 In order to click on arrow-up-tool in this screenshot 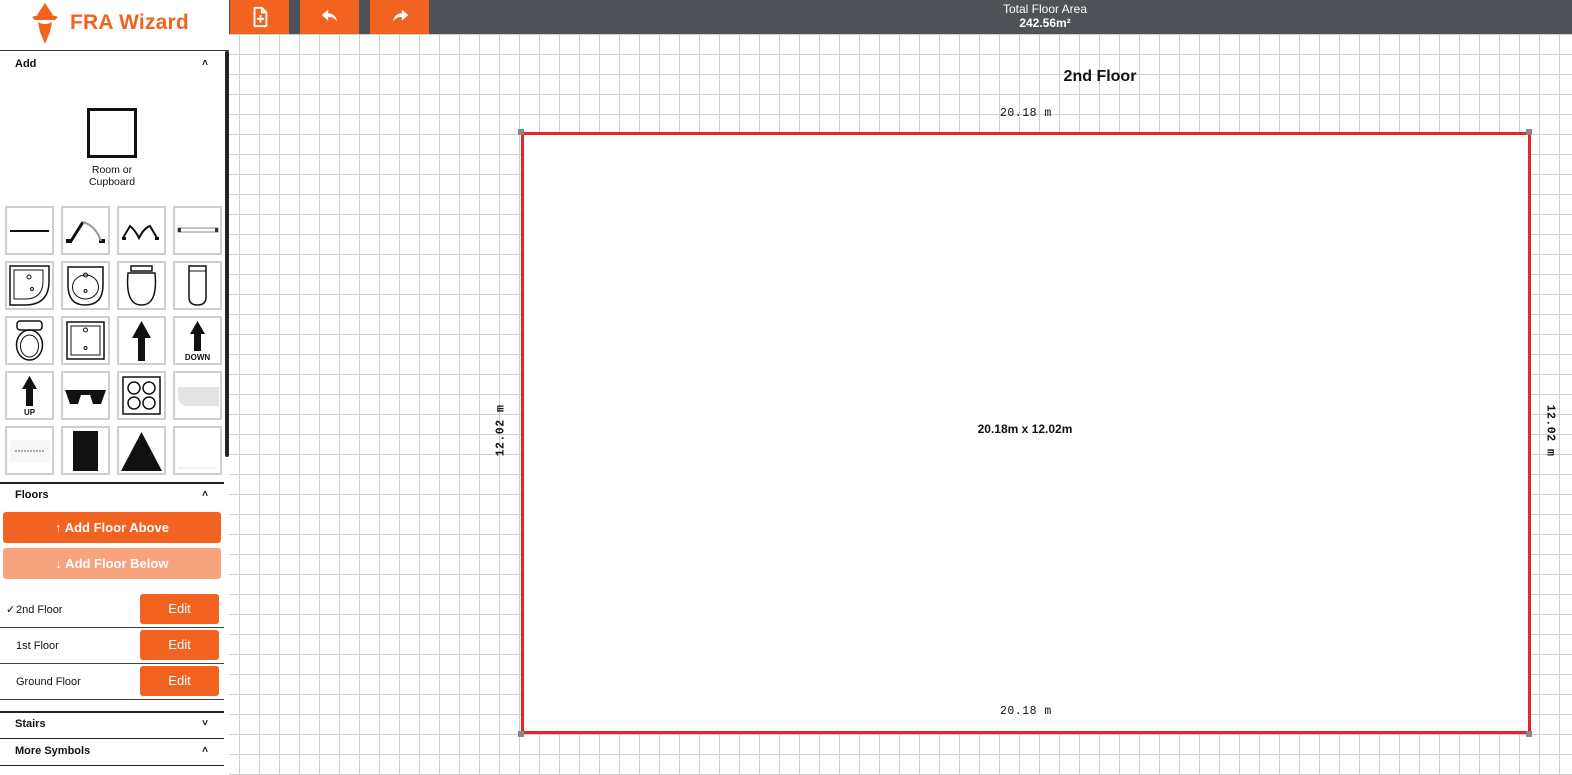, I will do `click(141, 340)`.